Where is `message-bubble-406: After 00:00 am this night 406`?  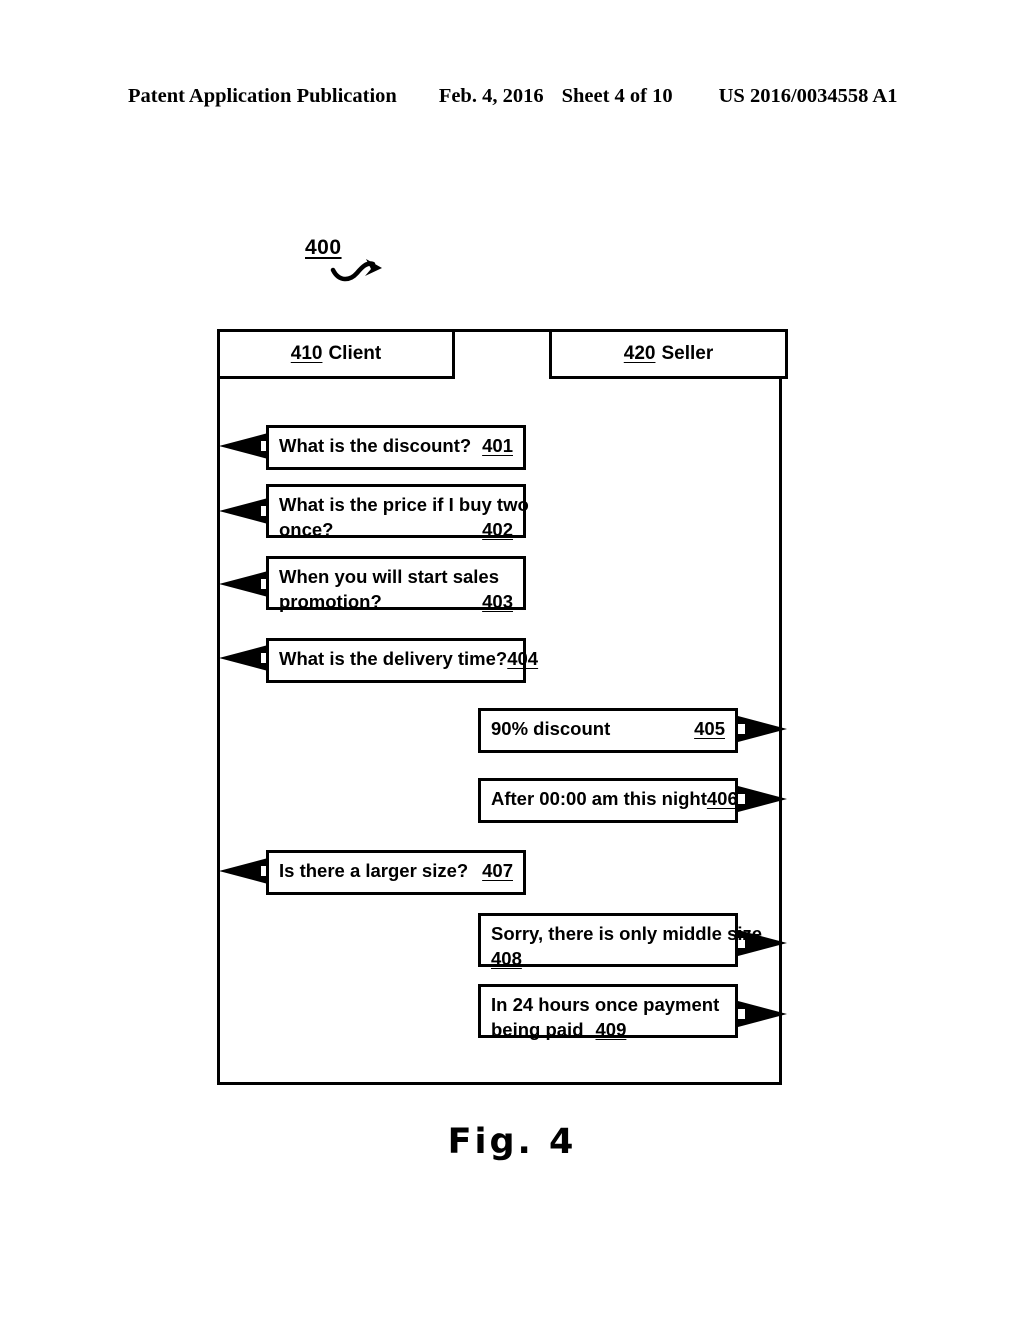 message-bubble-406: After 00:00 am this night 406 is located at coordinates (608, 800).